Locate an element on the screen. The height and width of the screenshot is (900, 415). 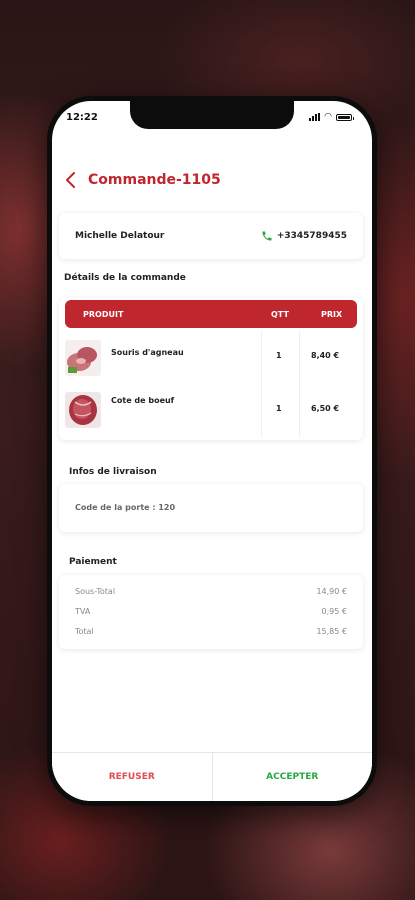
payment-label: Total is located at coordinates (84, 631).